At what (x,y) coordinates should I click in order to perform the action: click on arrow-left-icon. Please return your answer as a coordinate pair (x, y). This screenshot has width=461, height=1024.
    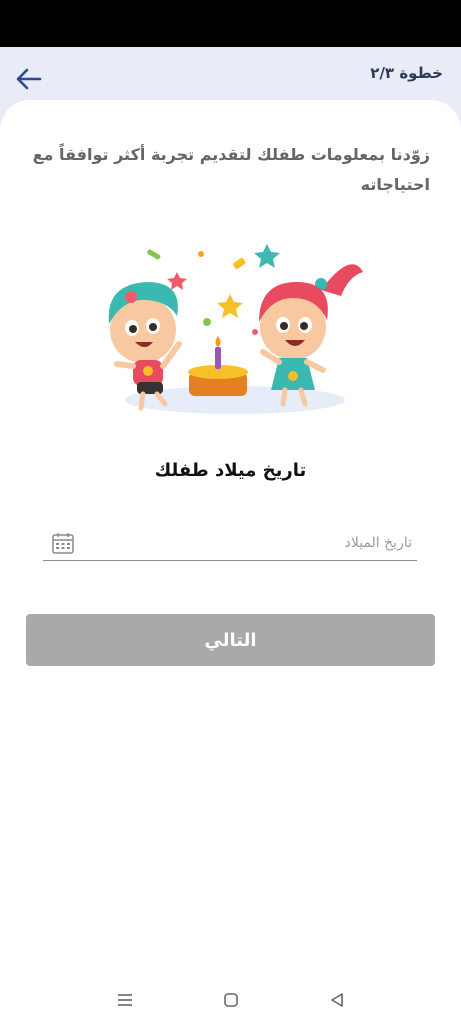
    Looking at the image, I should click on (29, 79).